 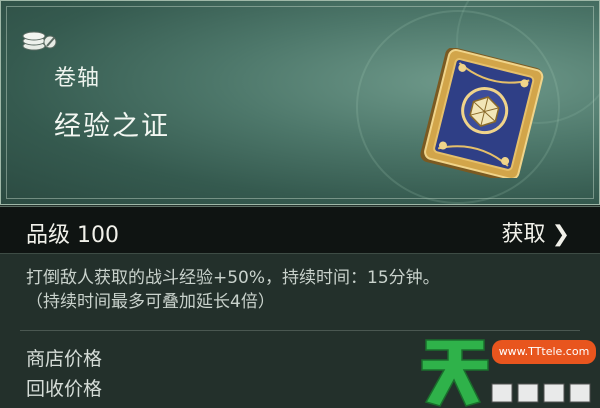 What do you see at coordinates (72, 235) in the screenshot?
I see `item-grade: 品级 100` at bounding box center [72, 235].